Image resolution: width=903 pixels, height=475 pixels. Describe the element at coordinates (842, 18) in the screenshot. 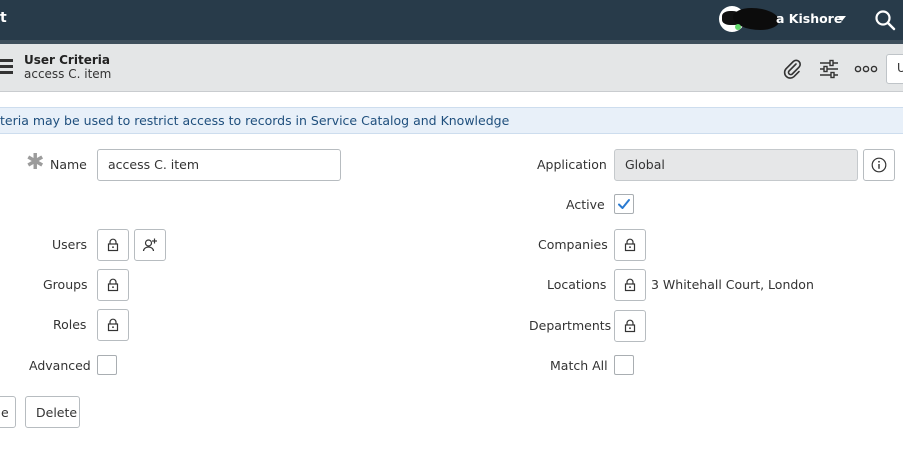

I see `chevron-down-icon` at that location.